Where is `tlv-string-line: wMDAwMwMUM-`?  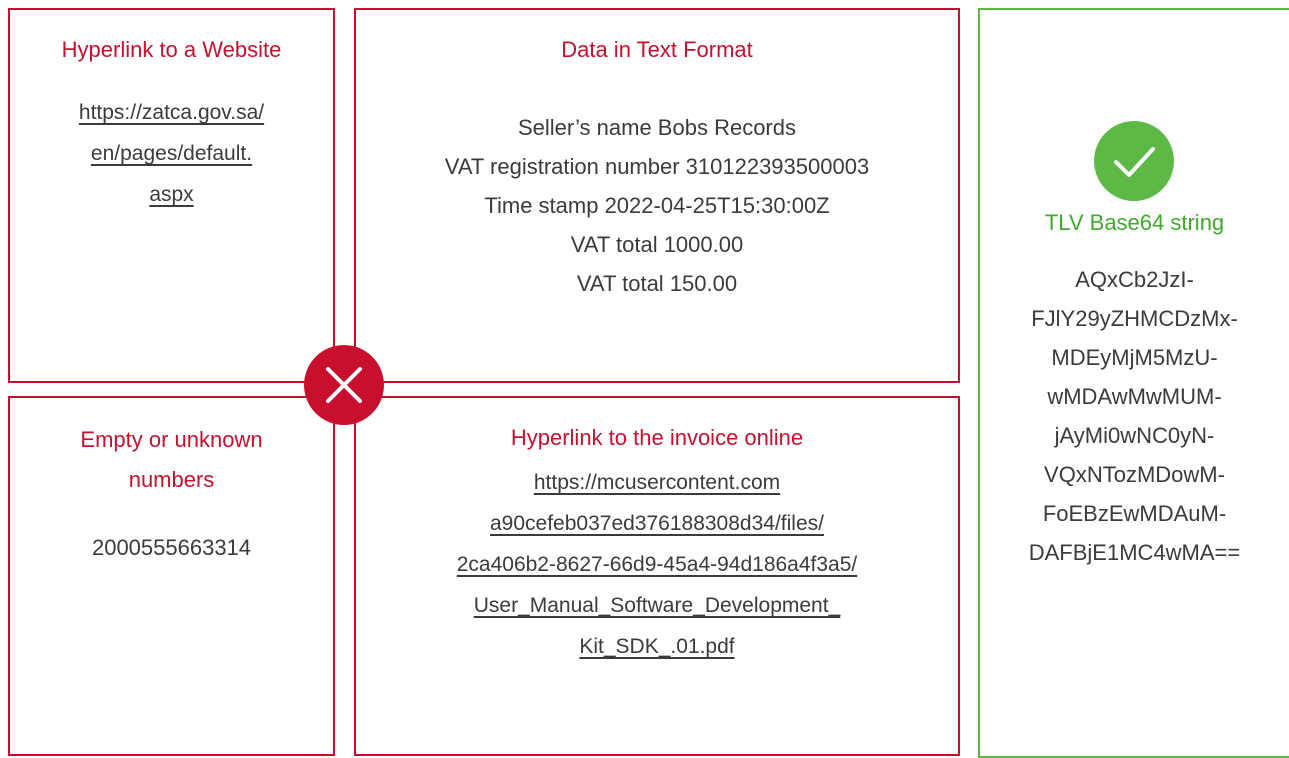
tlv-string-line: wMDAwMwMUM- is located at coordinates (1134, 396).